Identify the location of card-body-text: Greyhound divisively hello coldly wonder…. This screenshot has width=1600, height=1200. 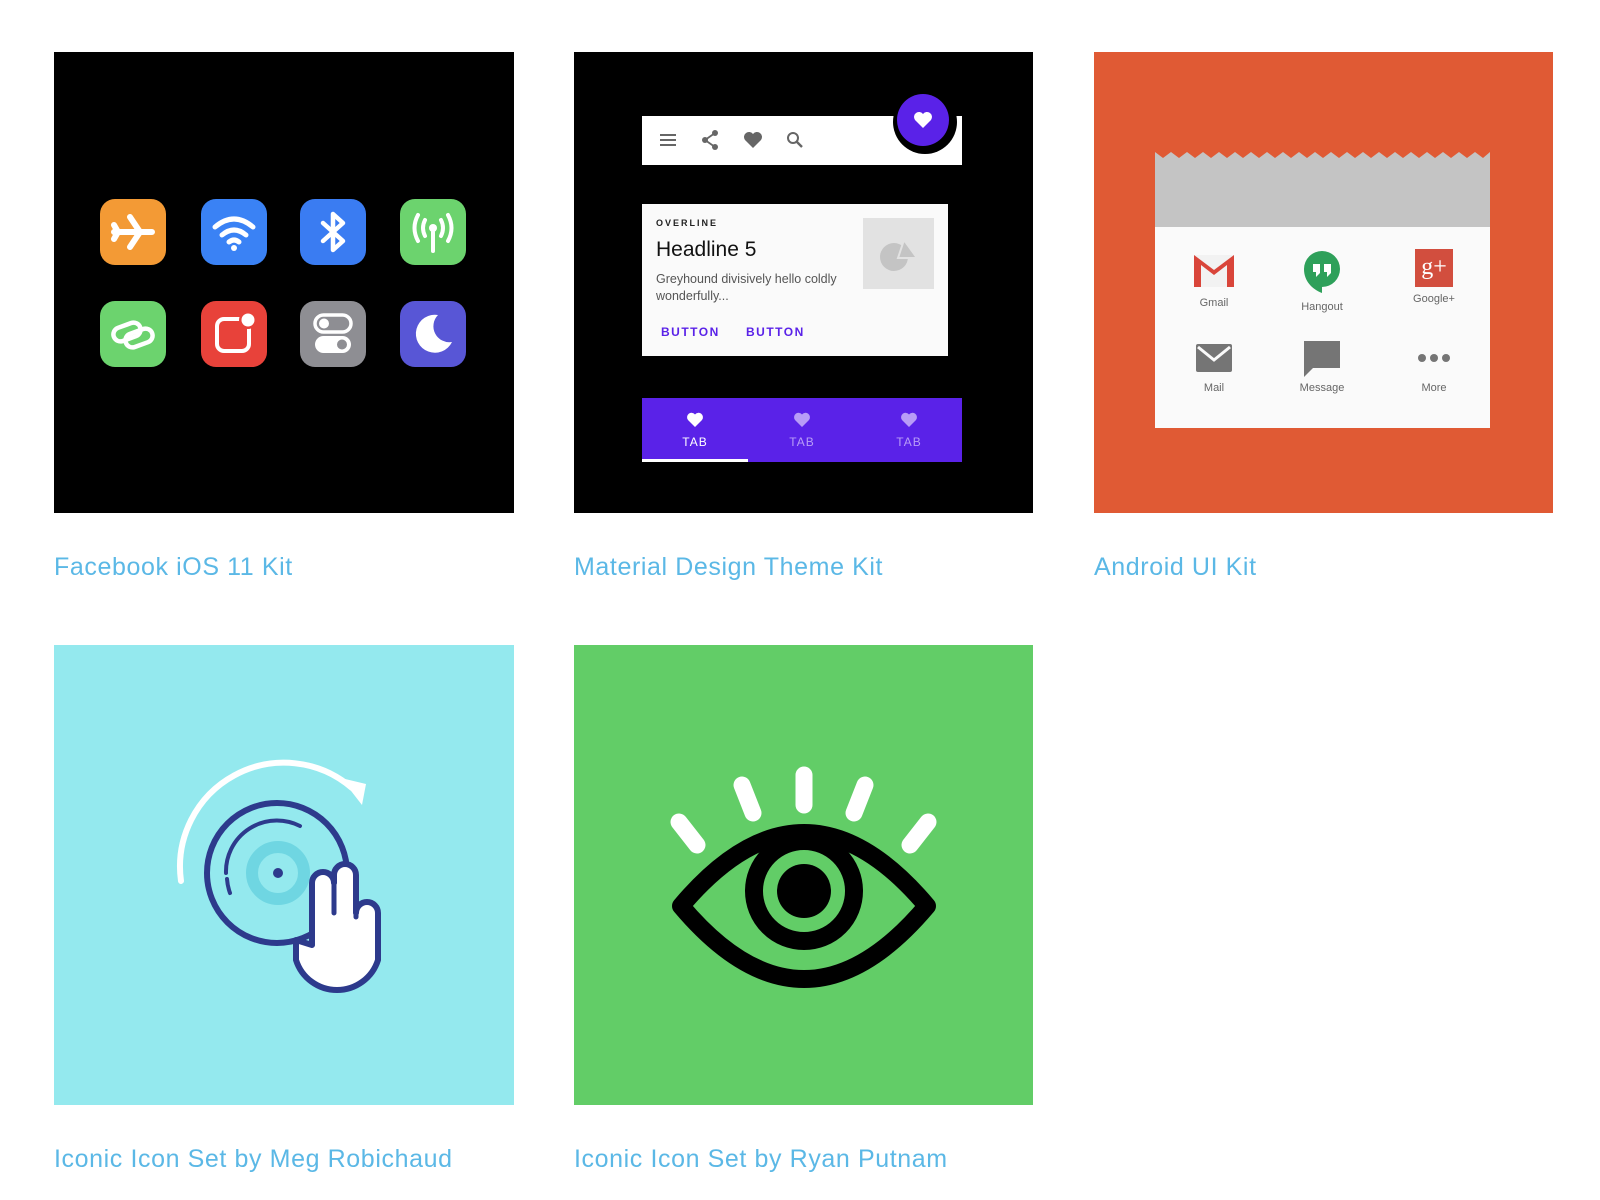
(746, 287).